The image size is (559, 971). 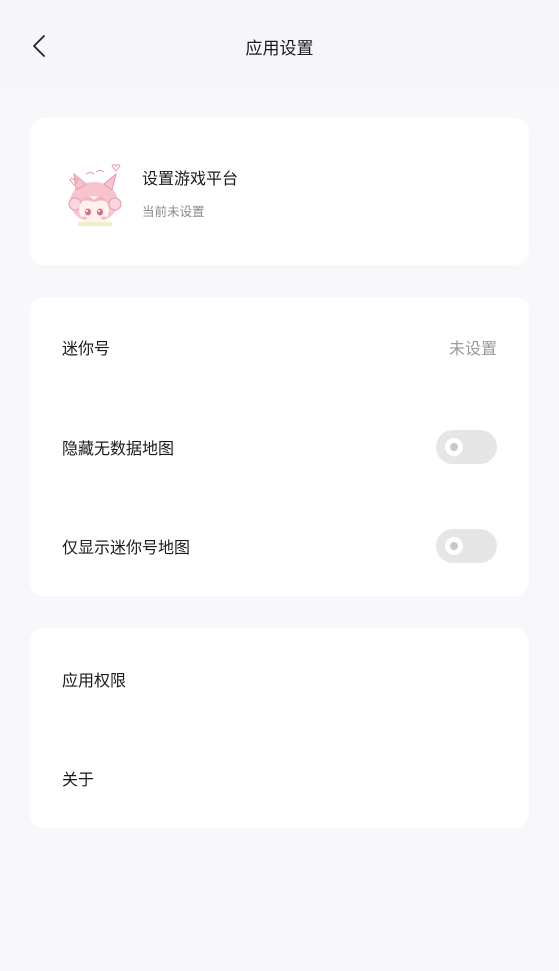 I want to click on app-header: 应用设置, so click(x=279, y=44).